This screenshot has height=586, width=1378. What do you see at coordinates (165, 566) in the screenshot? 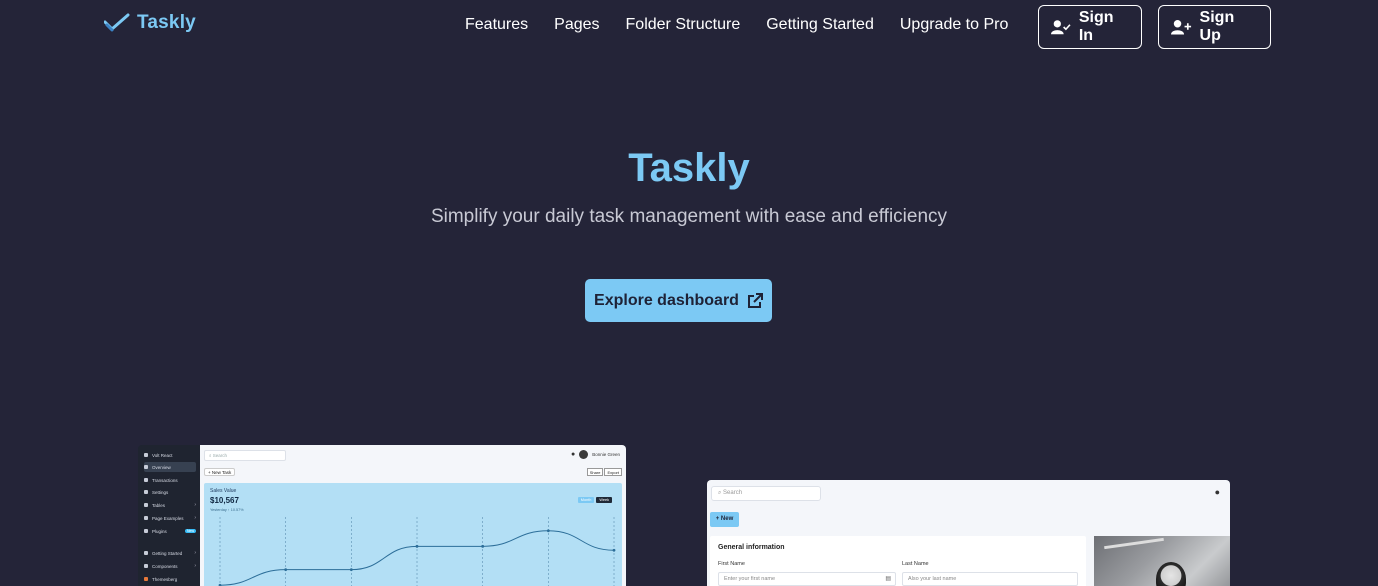
I see `preview-sidebar-label: Components` at bounding box center [165, 566].